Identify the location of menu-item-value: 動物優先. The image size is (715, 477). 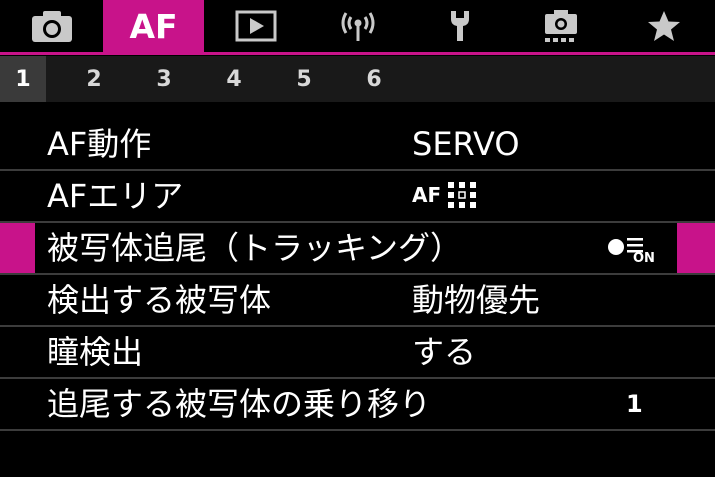
(476, 300).